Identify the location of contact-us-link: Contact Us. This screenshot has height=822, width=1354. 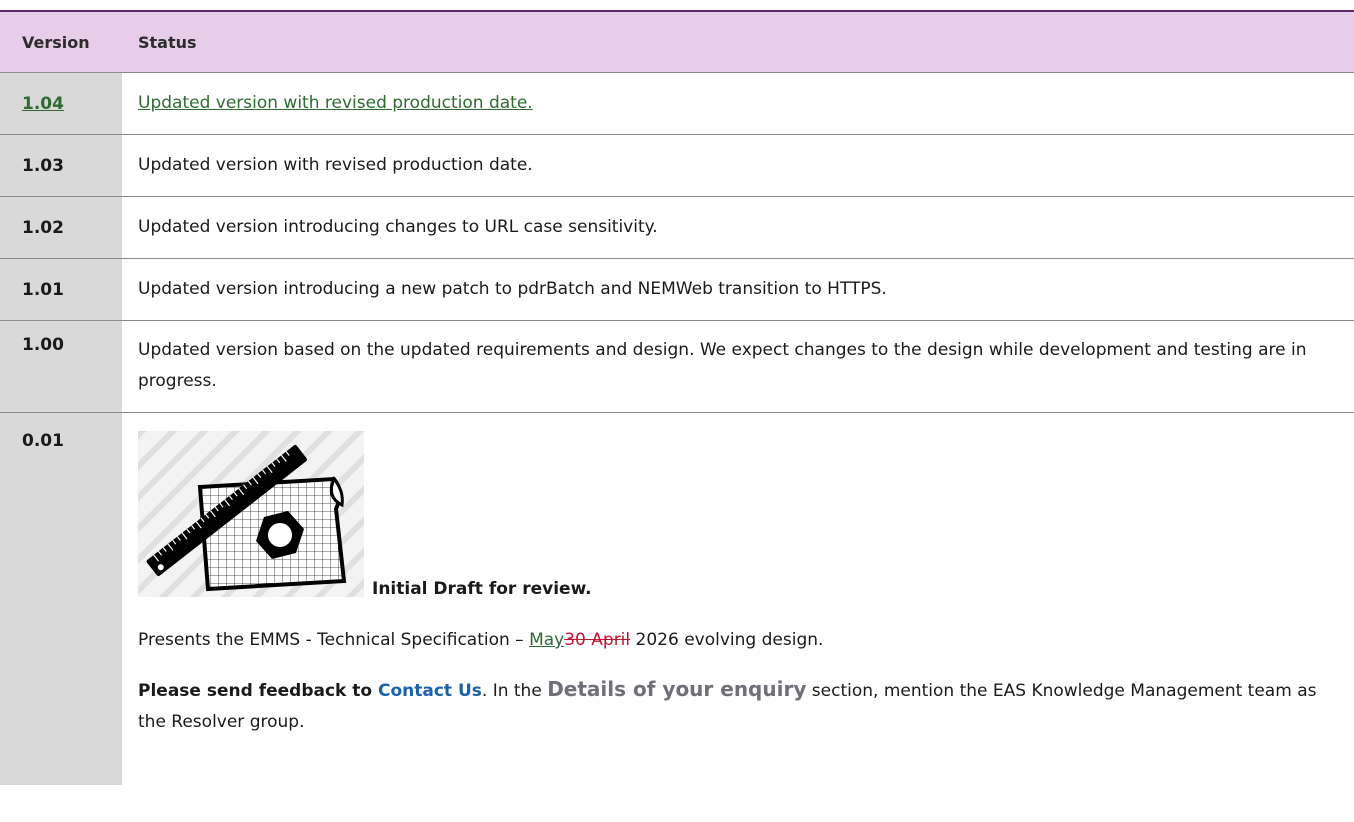
(430, 691).